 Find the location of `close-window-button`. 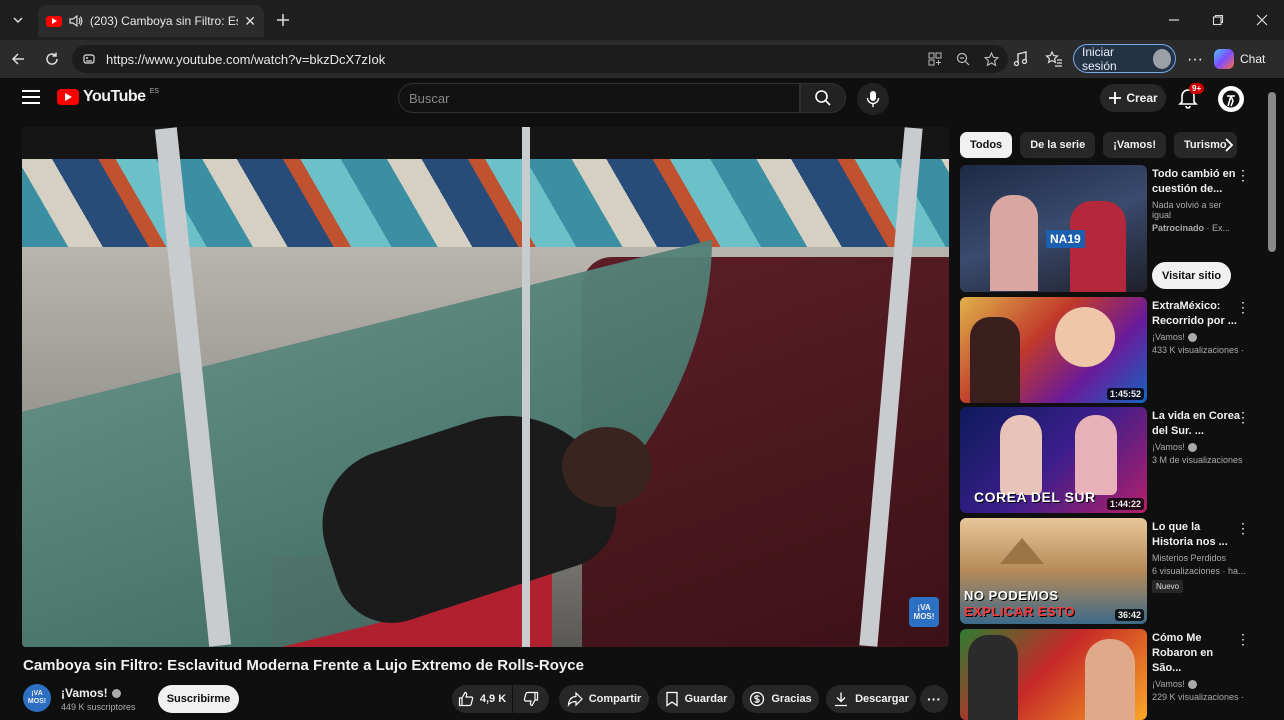

close-window-button is located at coordinates (1262, 20).